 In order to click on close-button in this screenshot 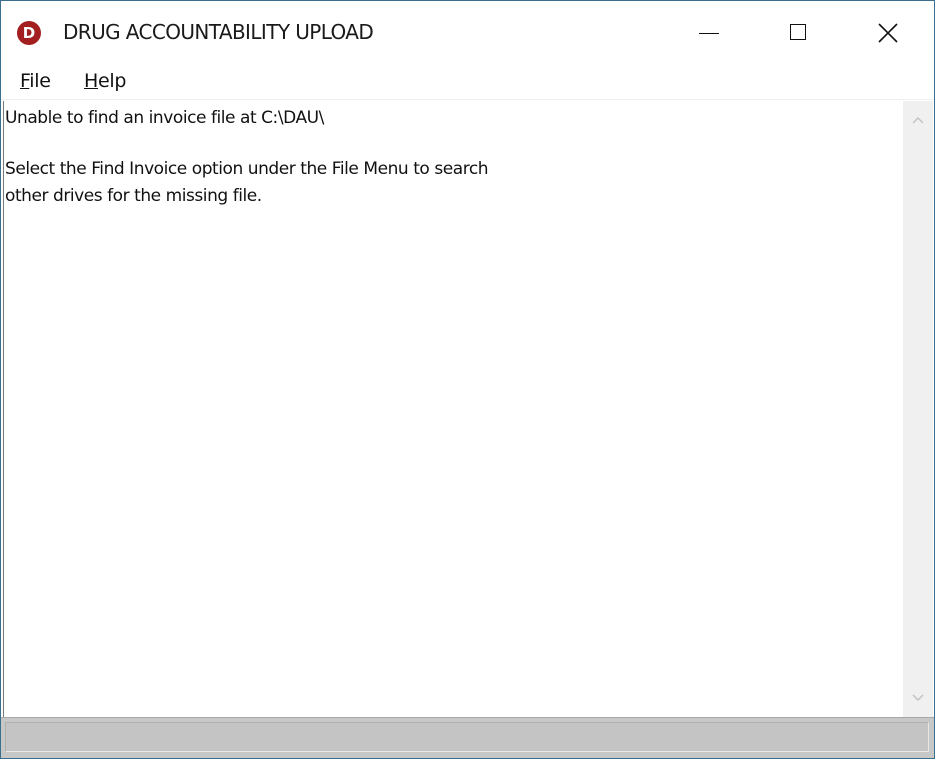, I will do `click(888, 33)`.